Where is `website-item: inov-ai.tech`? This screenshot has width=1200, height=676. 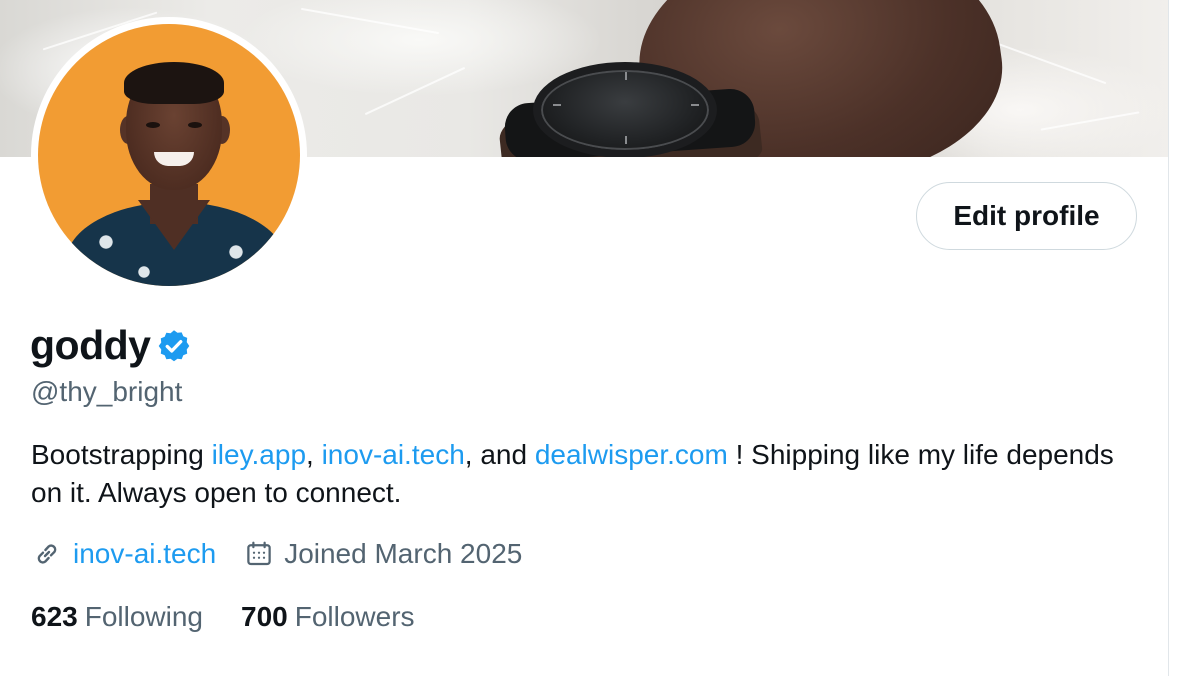
website-item: inov-ai.tech is located at coordinates (123, 554).